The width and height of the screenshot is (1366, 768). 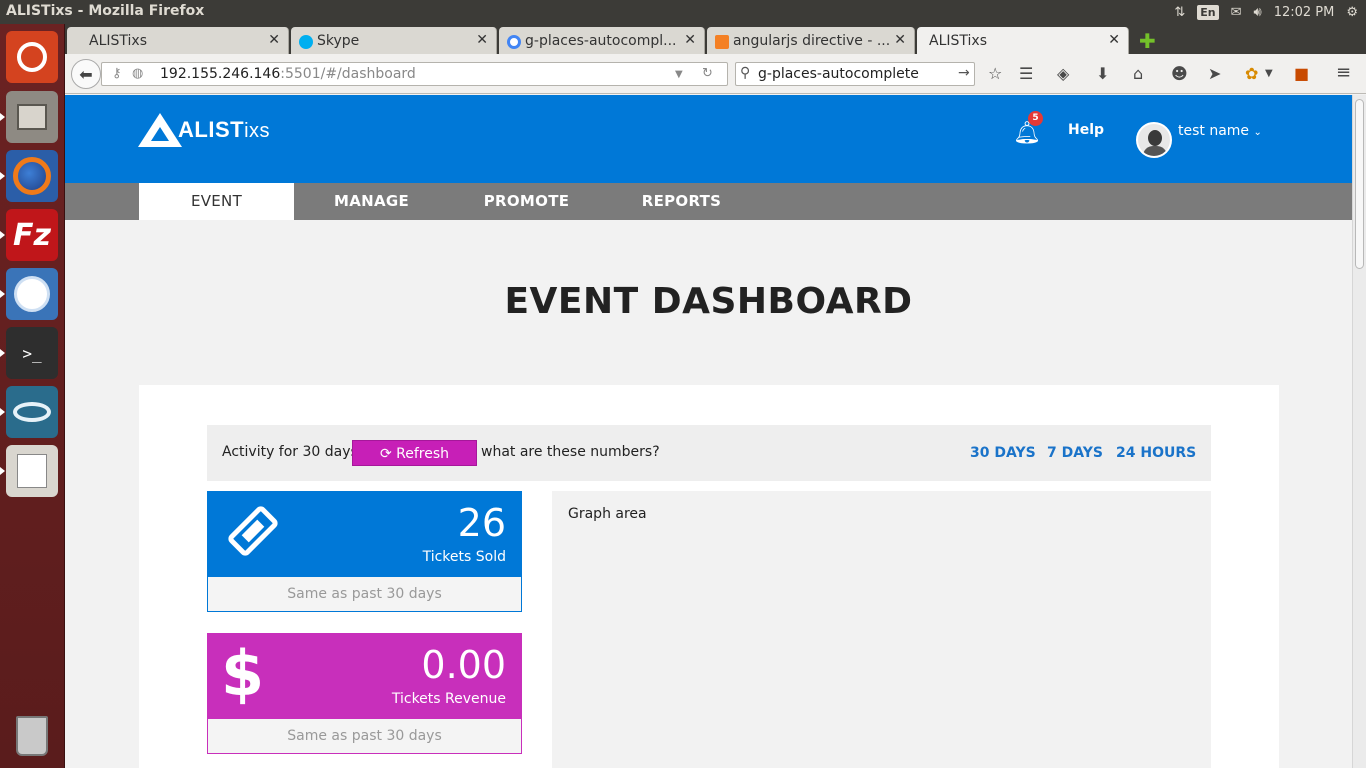 I want to click on network-updown-icon: ⇅, so click(x=1179, y=12).